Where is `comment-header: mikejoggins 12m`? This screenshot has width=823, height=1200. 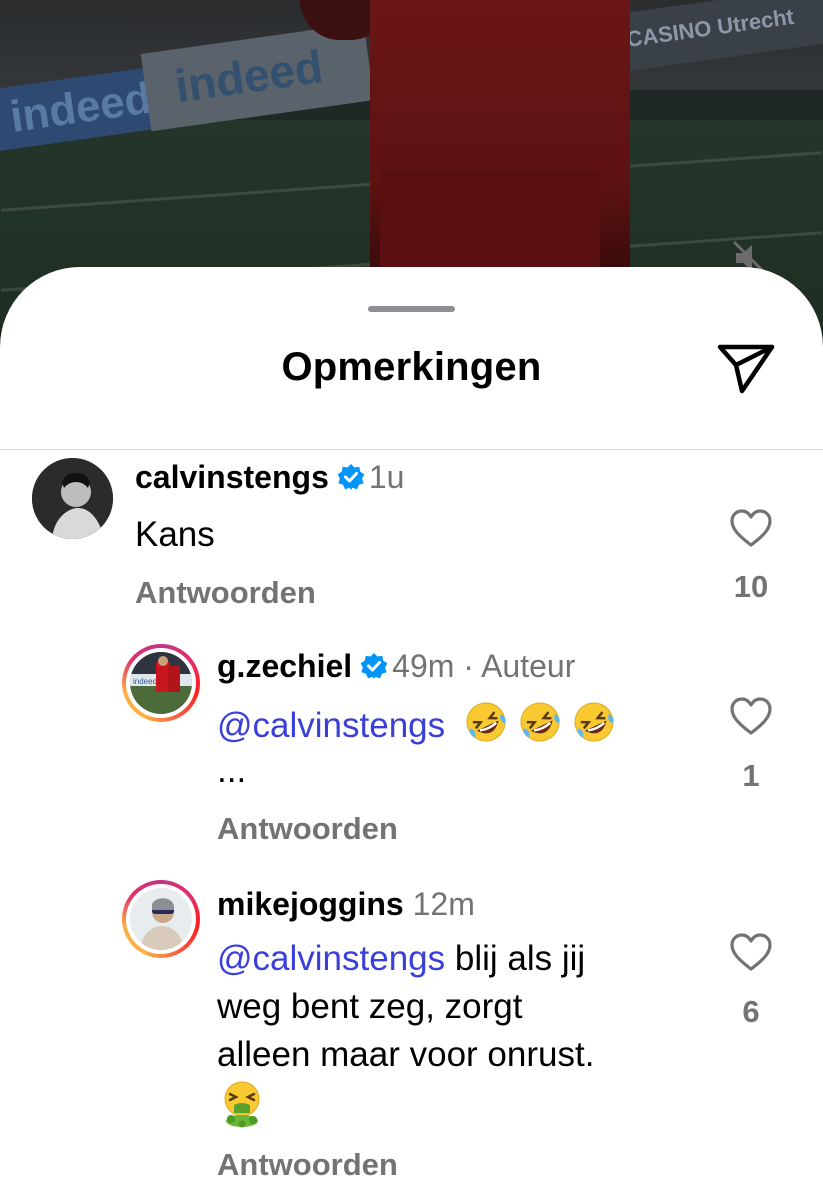
comment-header: mikejoggins 12m is located at coordinates (346, 904).